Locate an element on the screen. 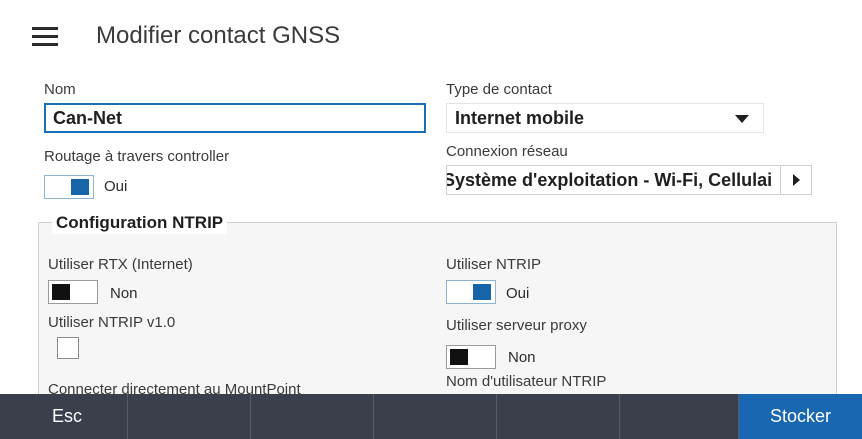  routing-toggle is located at coordinates (69, 187).